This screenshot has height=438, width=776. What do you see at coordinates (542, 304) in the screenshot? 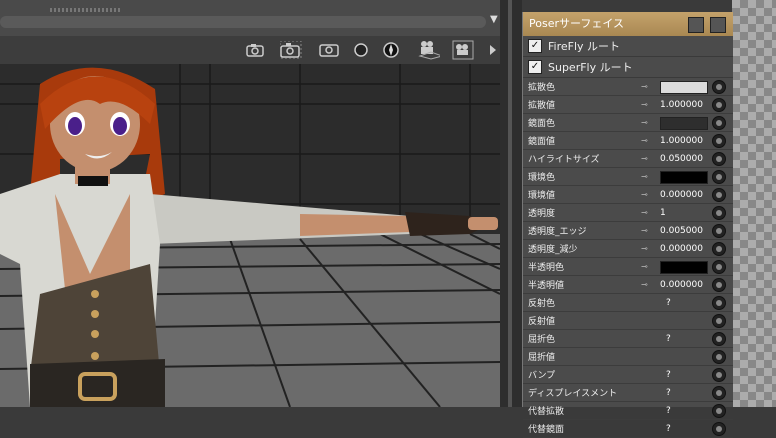
I see `property-label: 反射色` at bounding box center [542, 304].